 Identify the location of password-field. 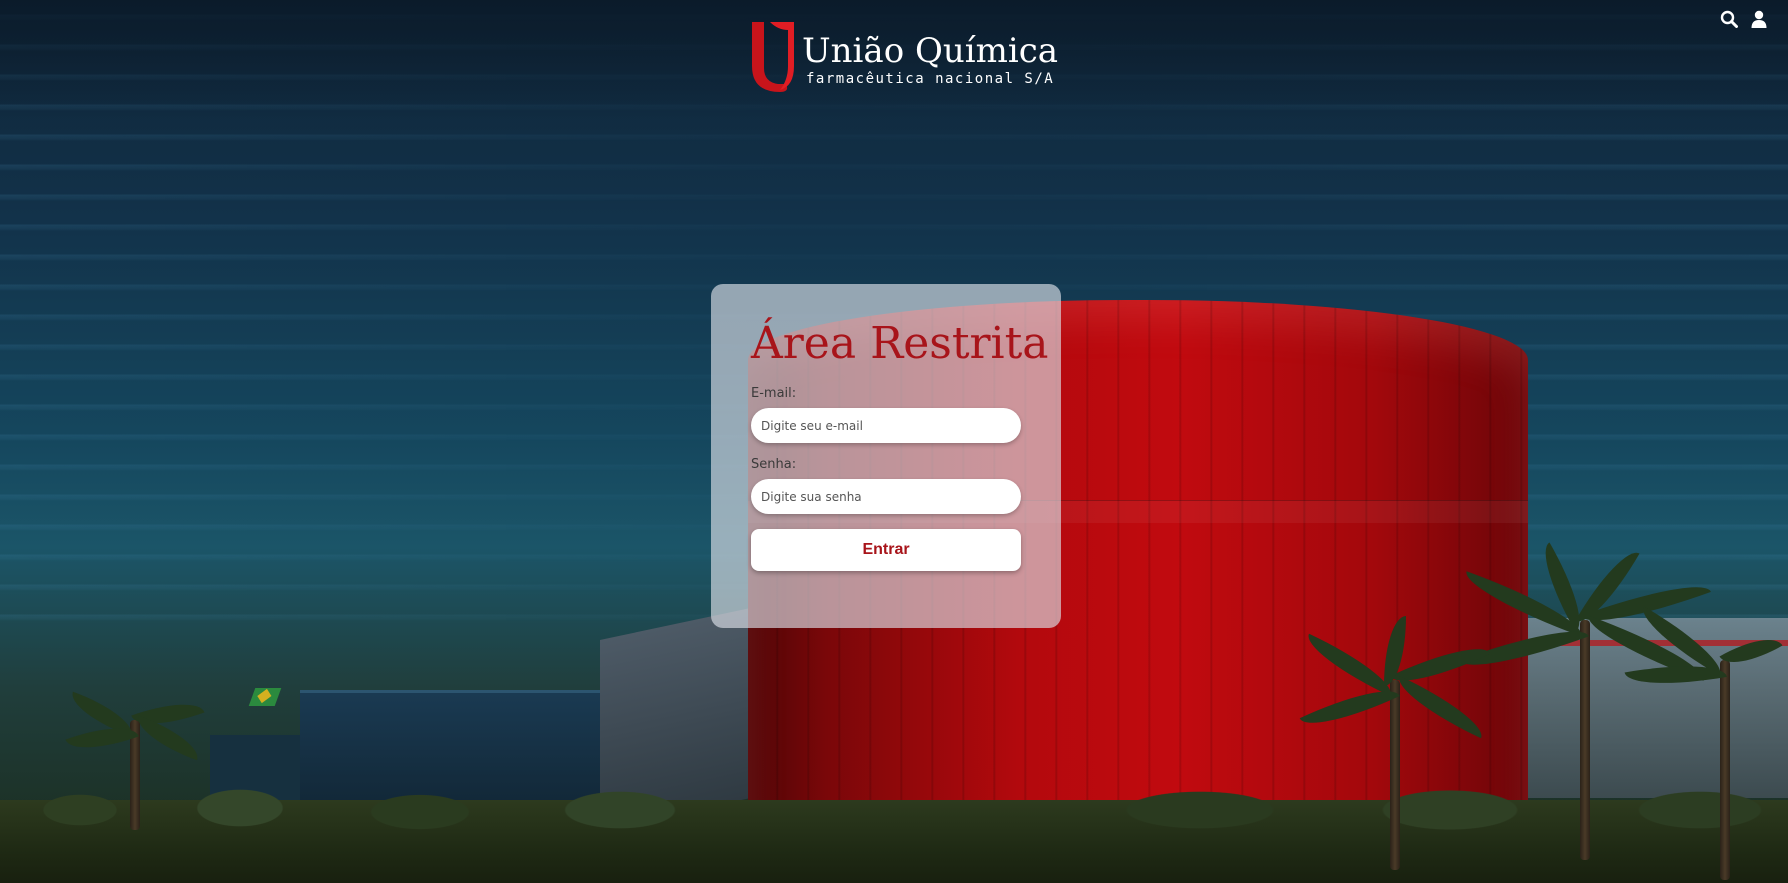
(886, 496).